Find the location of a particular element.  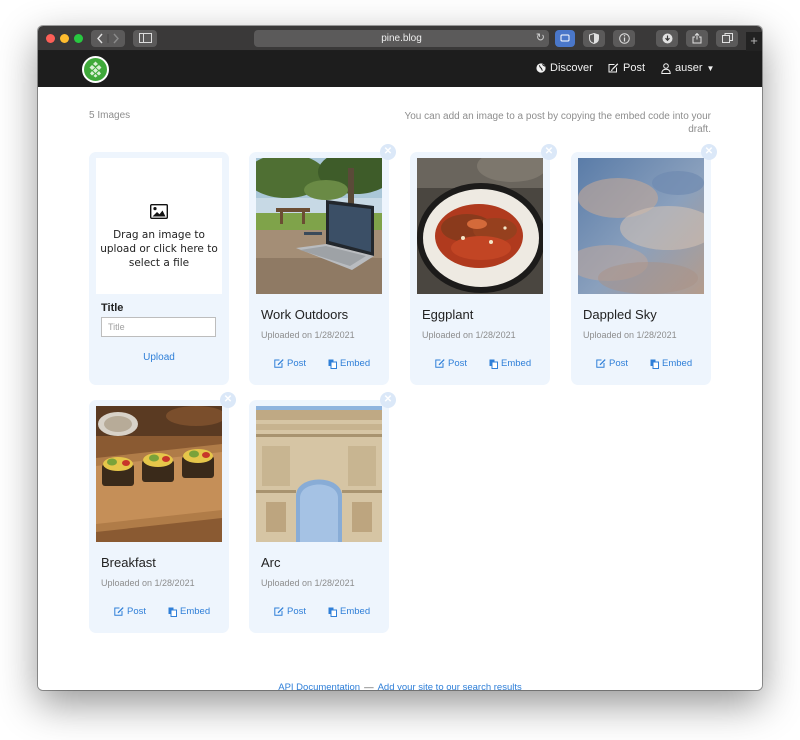

image-title: Dappled Sky is located at coordinates (620, 314).